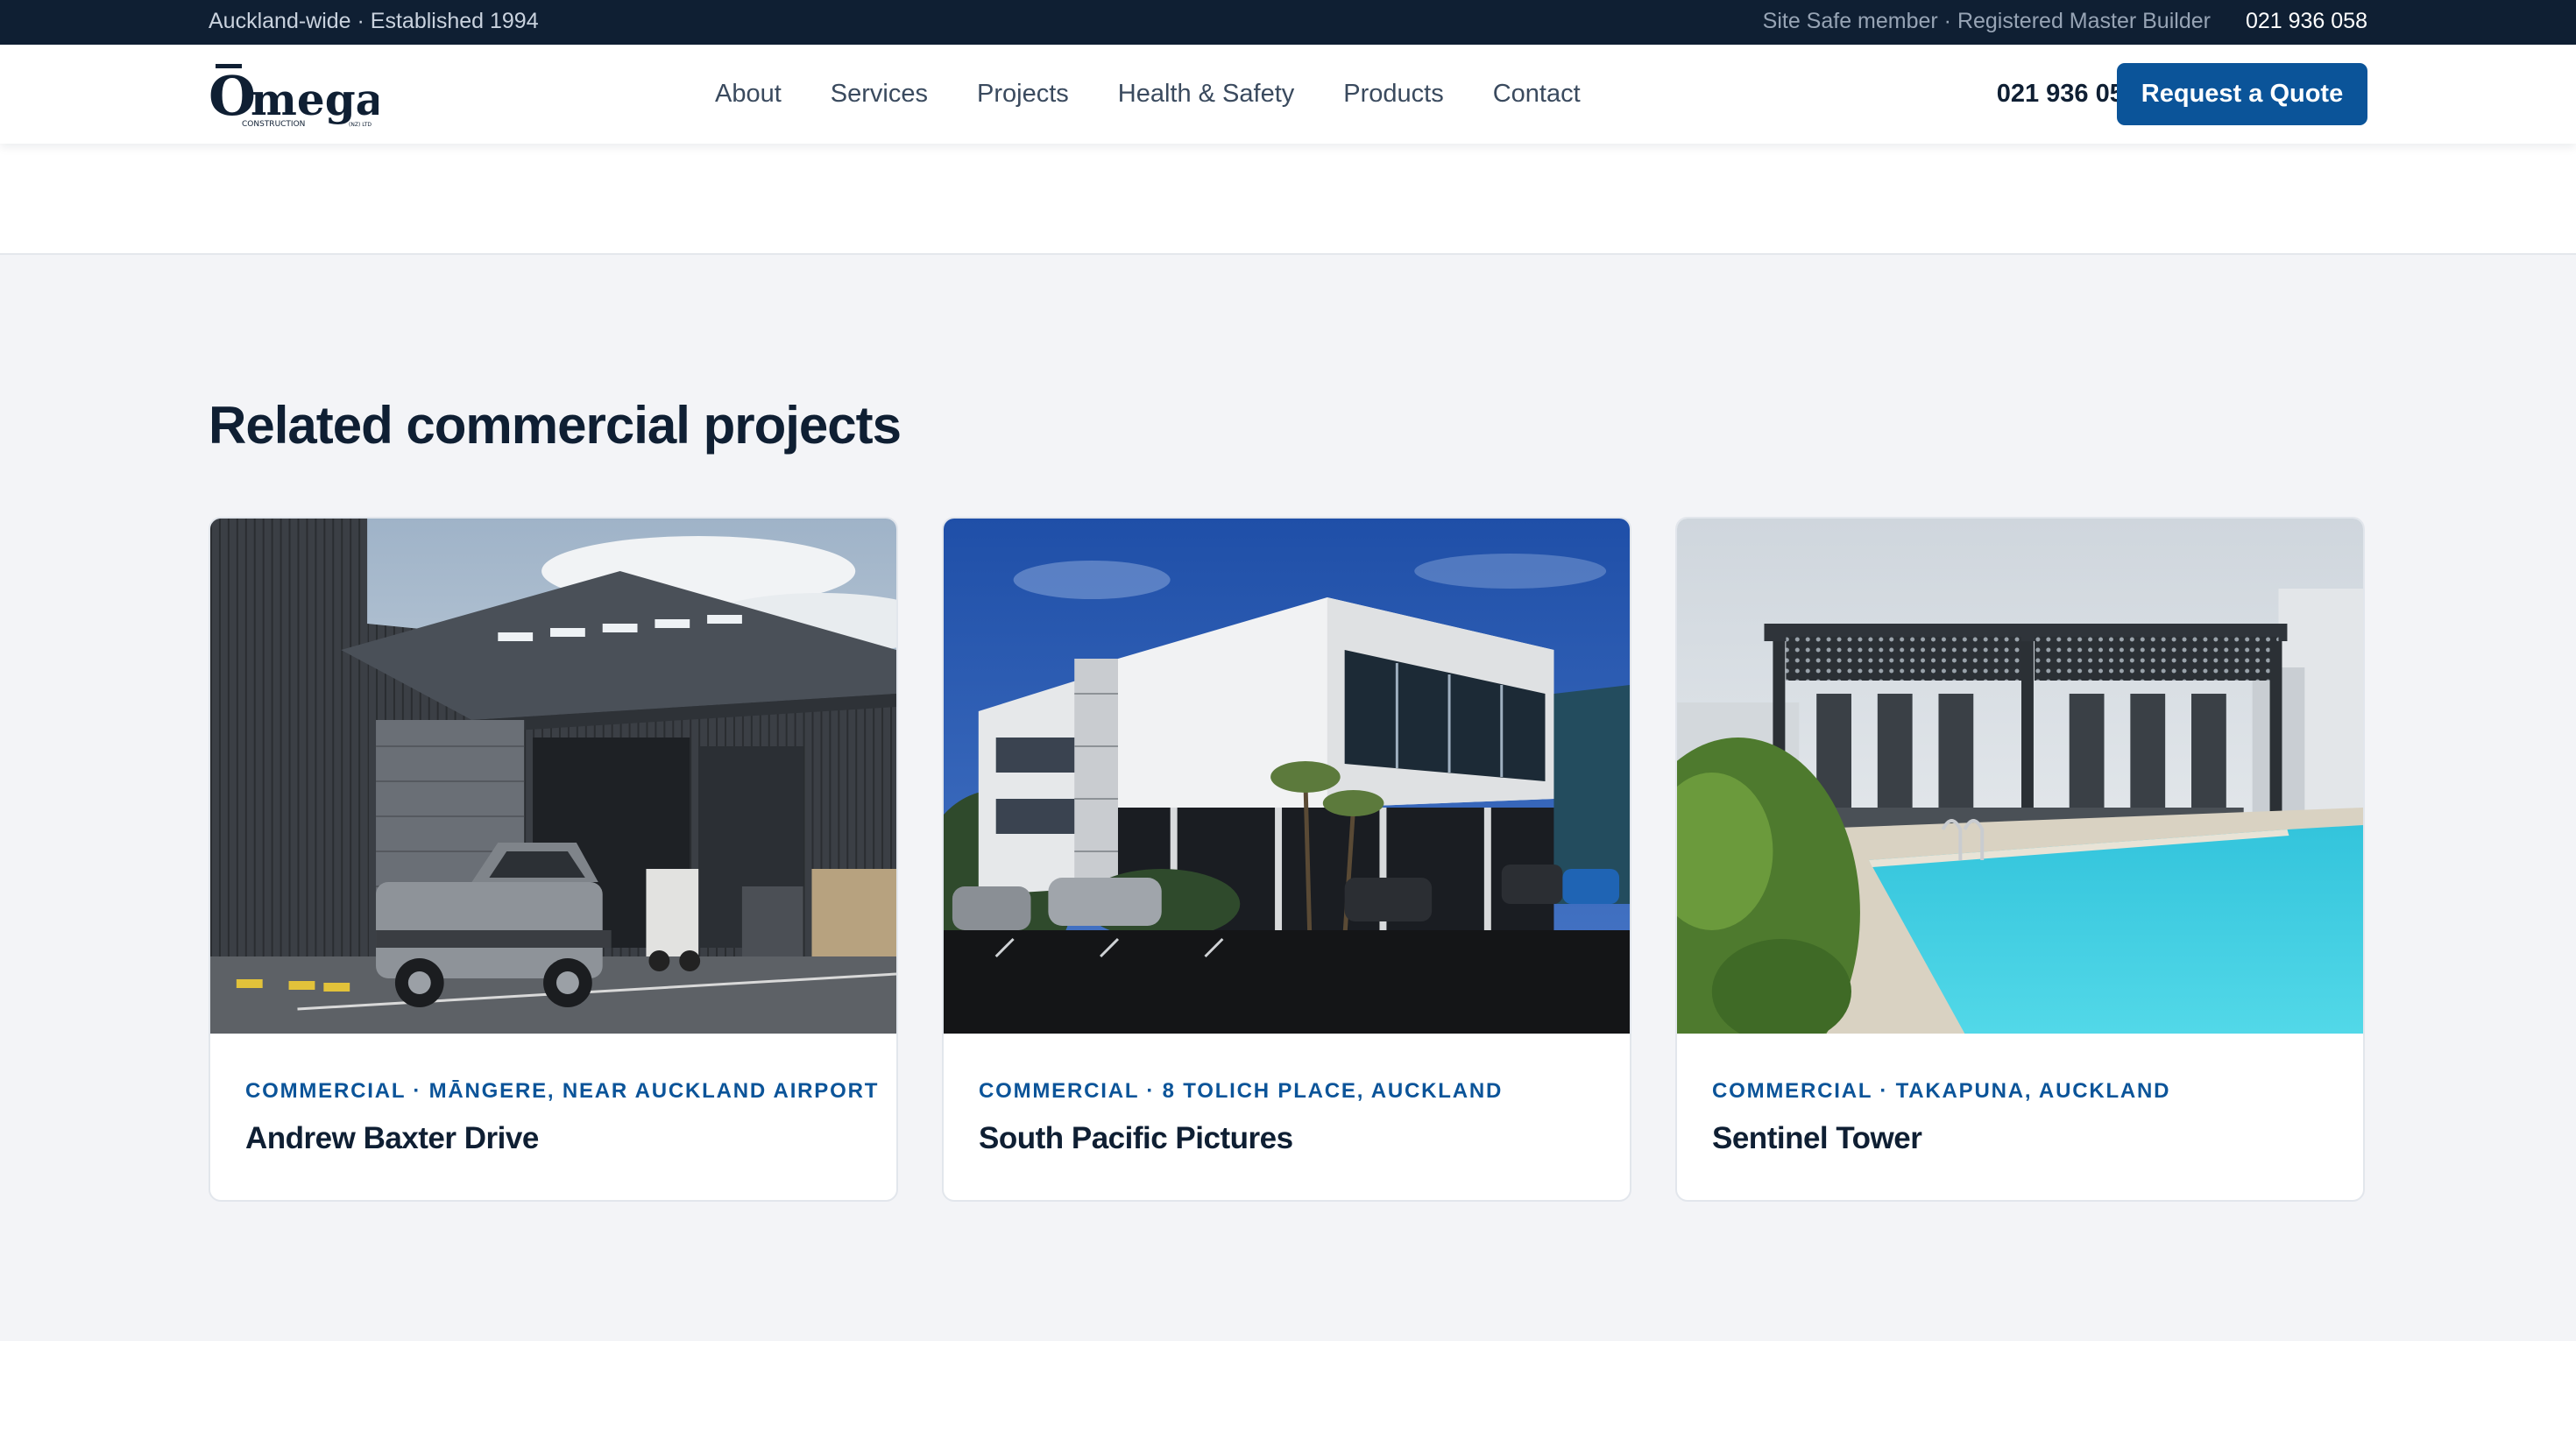 Image resolution: width=2576 pixels, height=1454 pixels. I want to click on omega-logo: O mega CONSTRUCTION (NZ) LTD, so click(294, 95).